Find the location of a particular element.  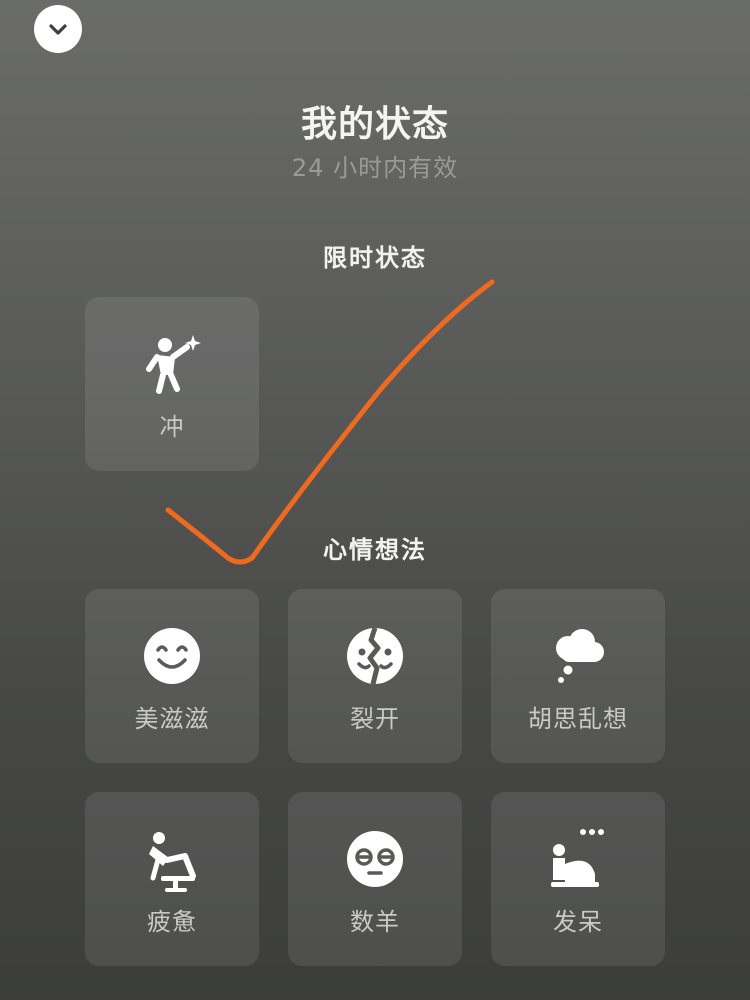

daydream-person-icon is located at coordinates (578, 859).